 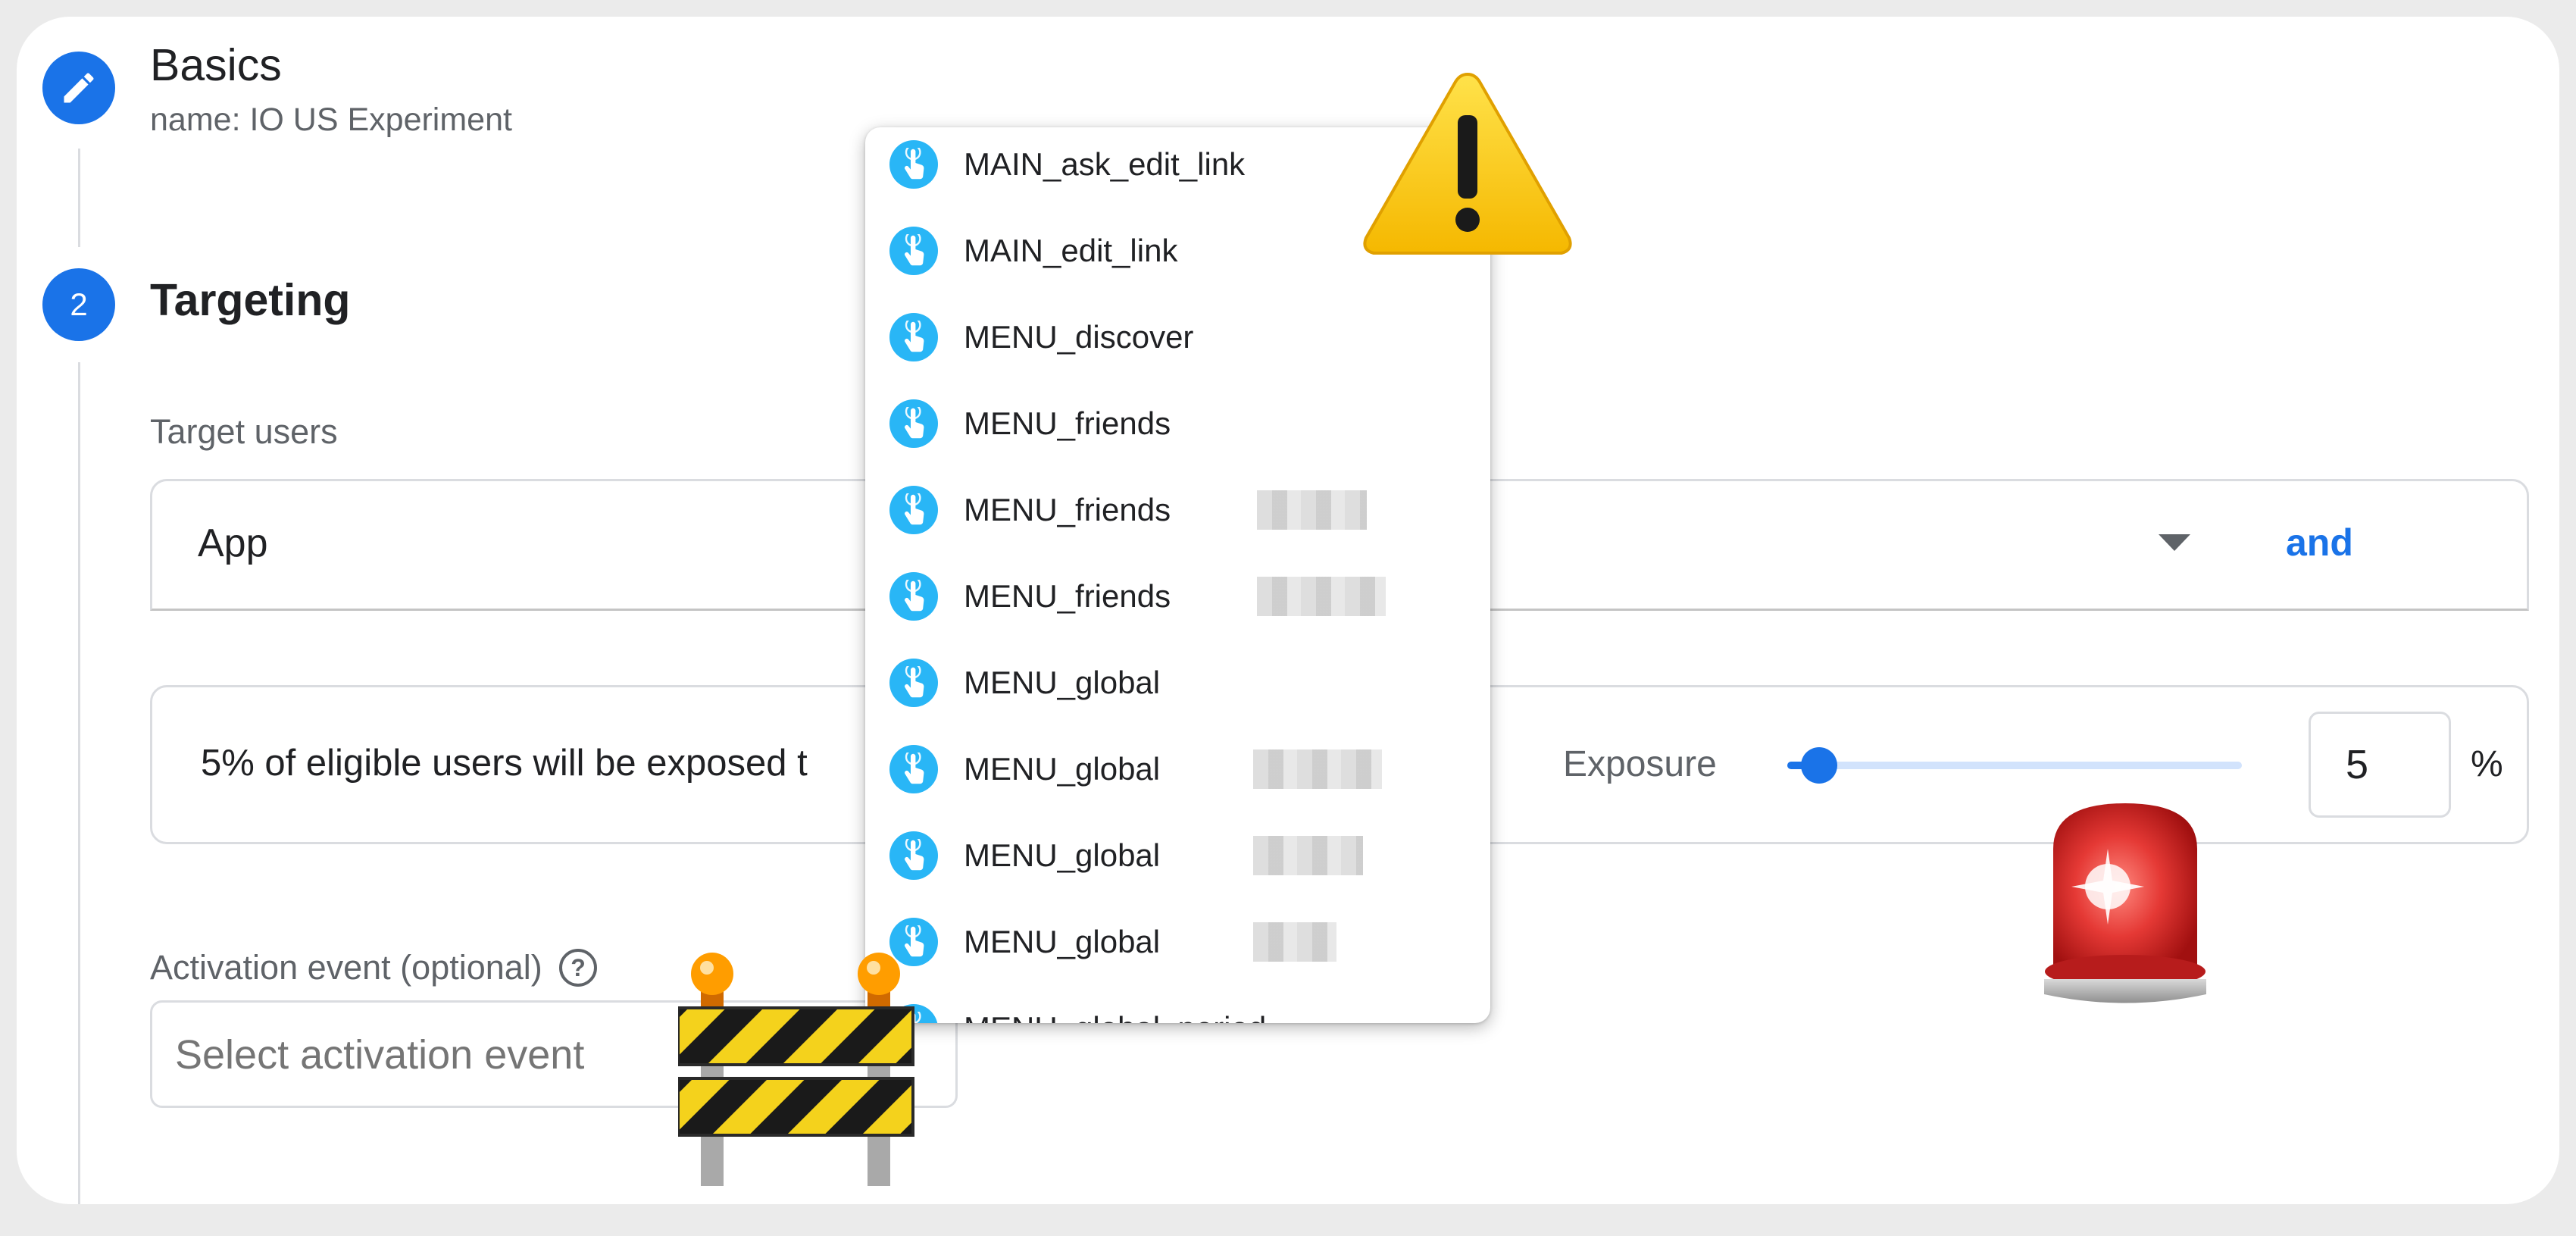 What do you see at coordinates (2357, 764) in the screenshot?
I see `exposure-input-value: 5` at bounding box center [2357, 764].